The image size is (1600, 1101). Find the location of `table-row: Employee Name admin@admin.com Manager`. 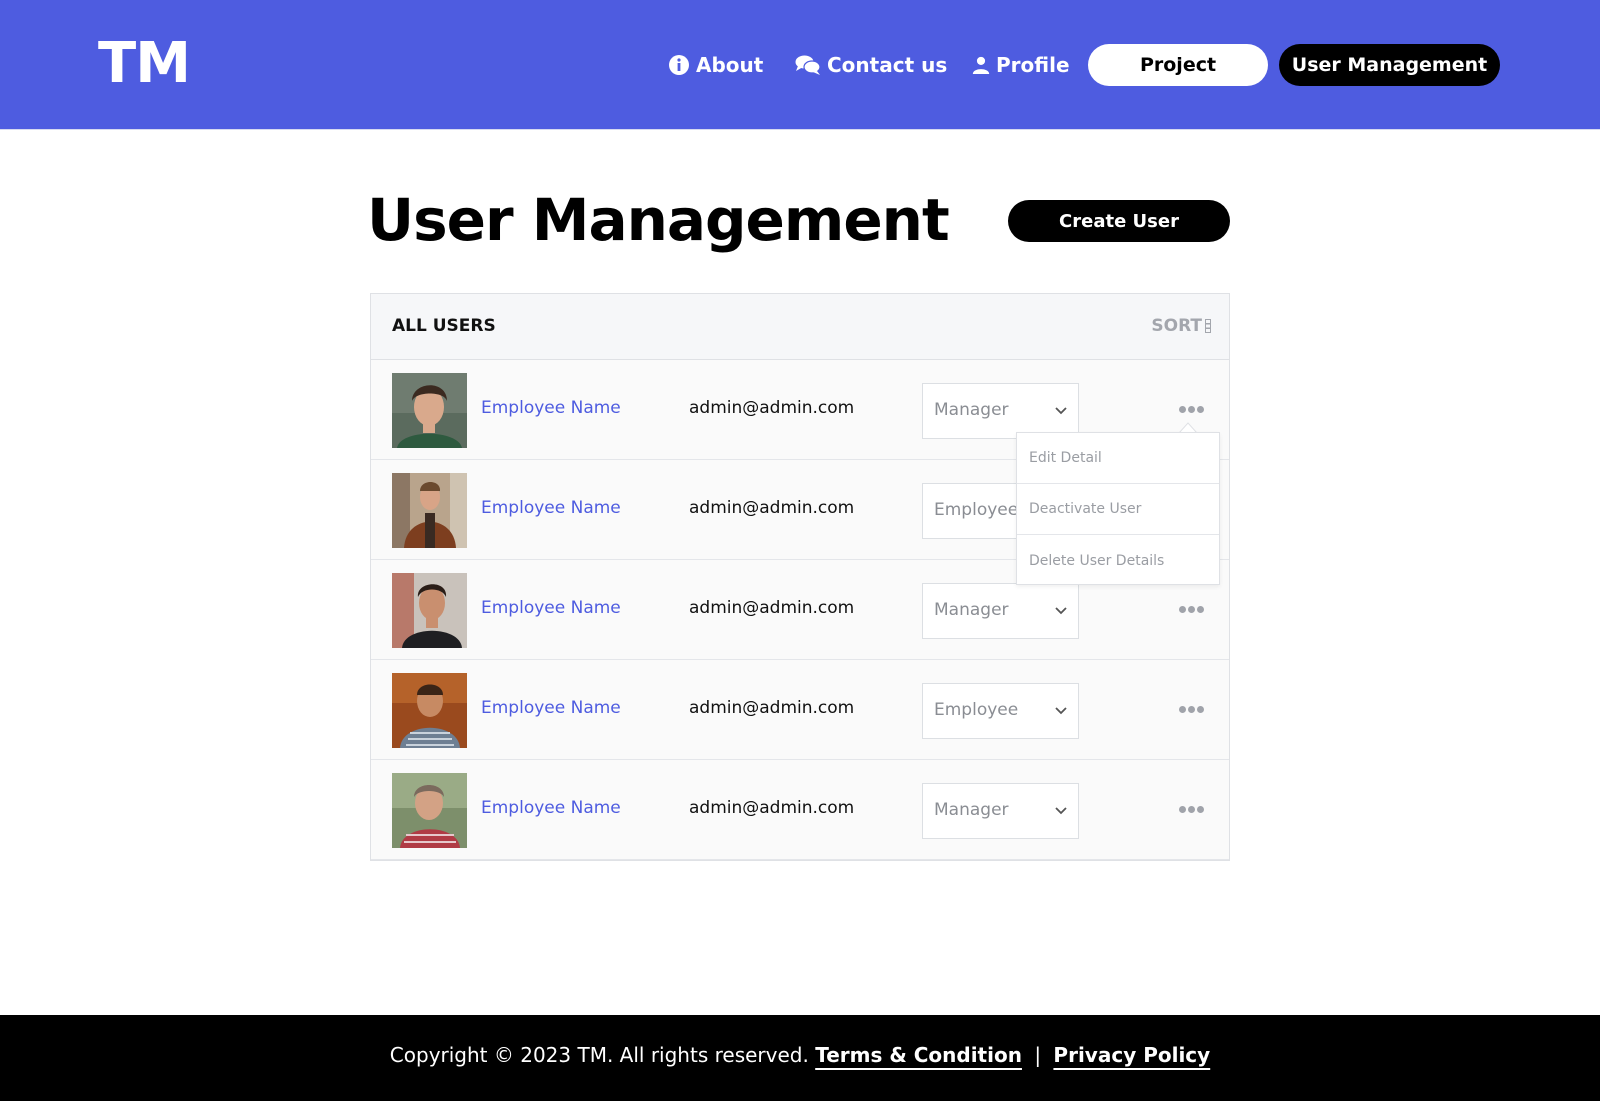

table-row: Employee Name admin@admin.com Manager is located at coordinates (800, 810).